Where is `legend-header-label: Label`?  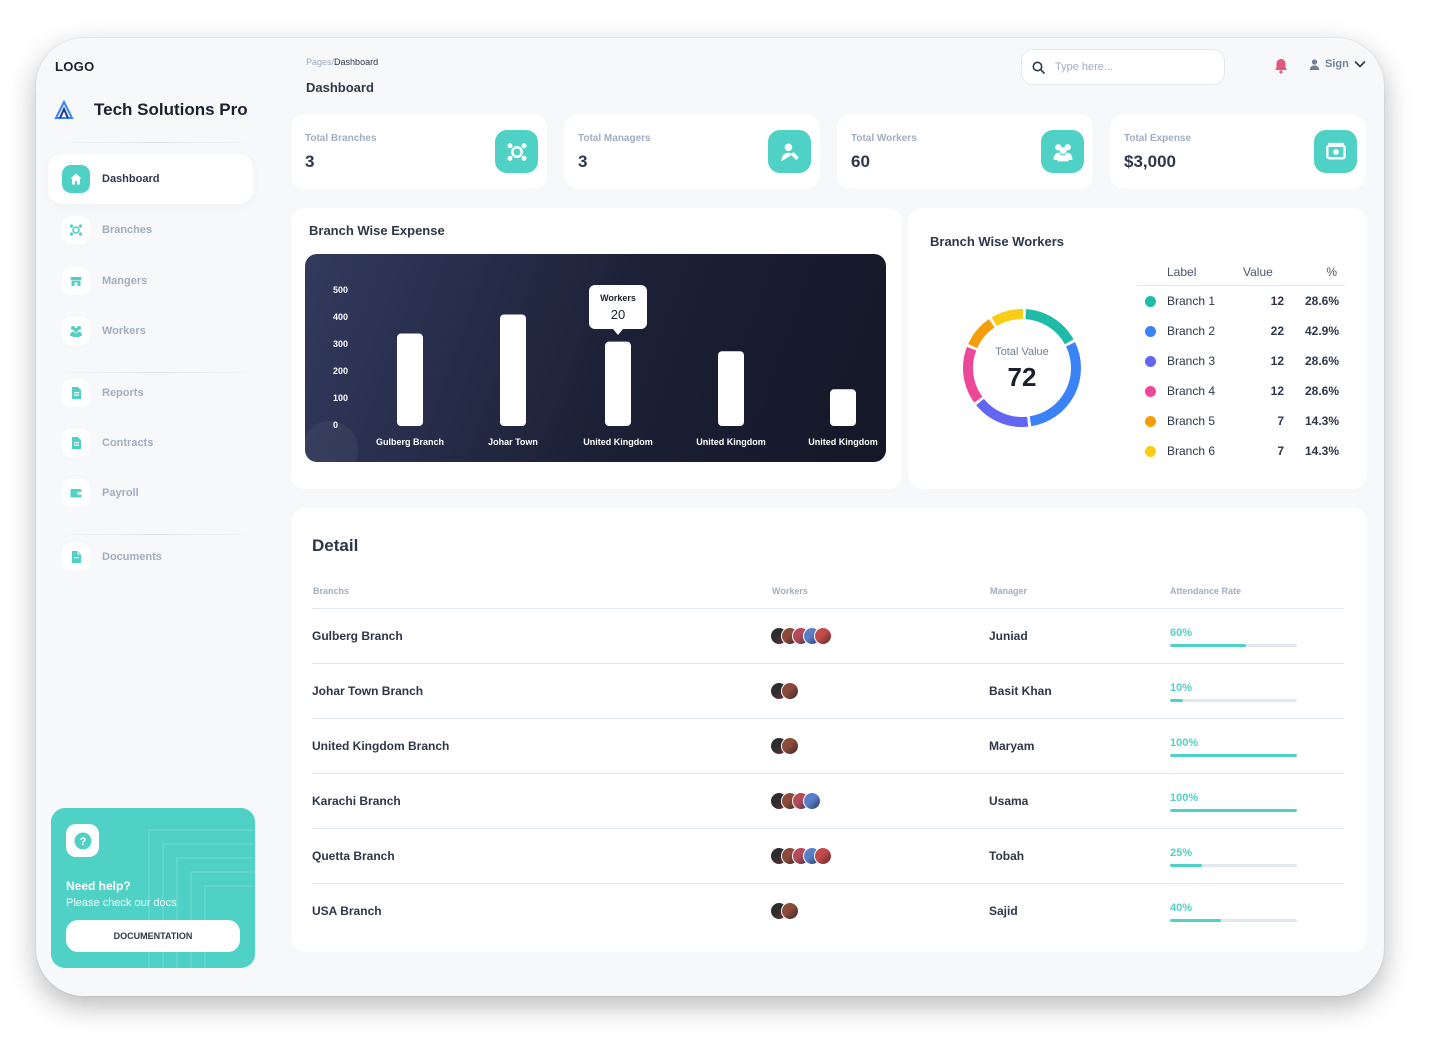 legend-header-label: Label is located at coordinates (1182, 272).